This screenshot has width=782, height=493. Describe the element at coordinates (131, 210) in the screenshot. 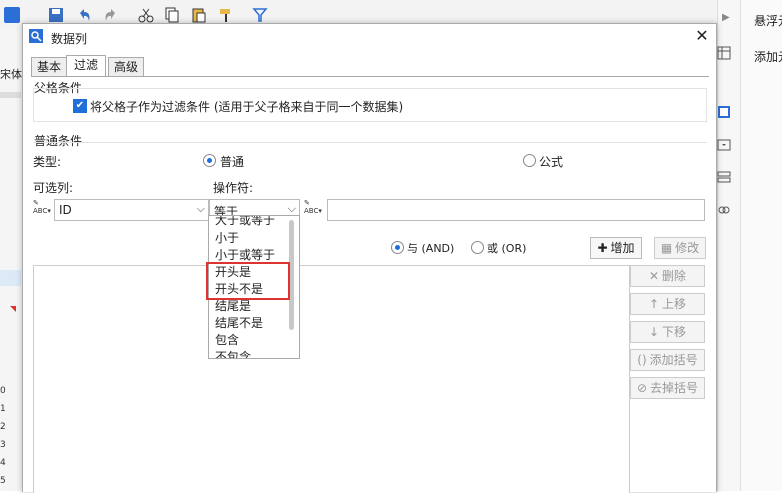

I see `column-select: ID ⌵` at that location.